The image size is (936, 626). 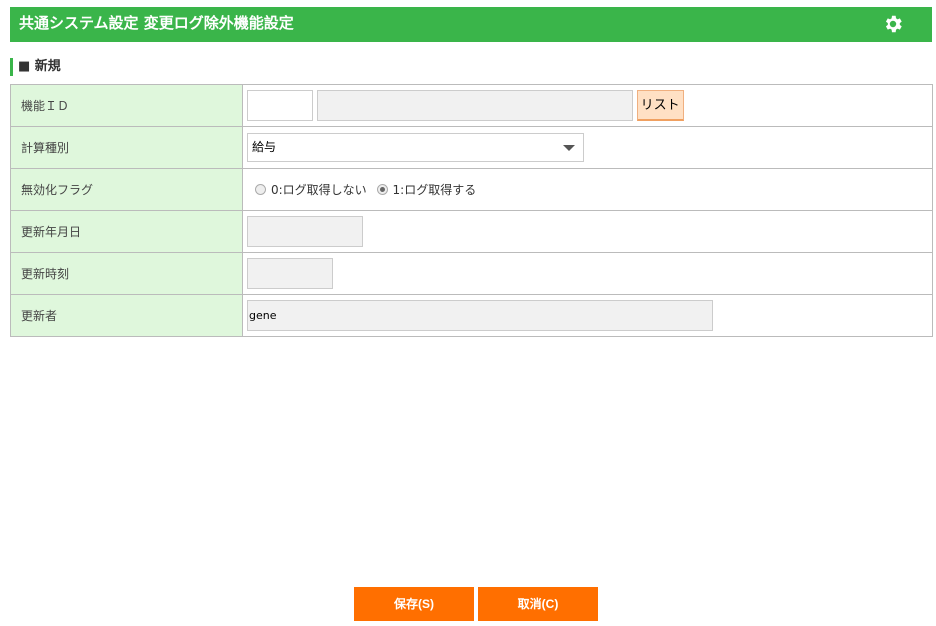 I want to click on chevron-down-icon, so click(x=569, y=148).